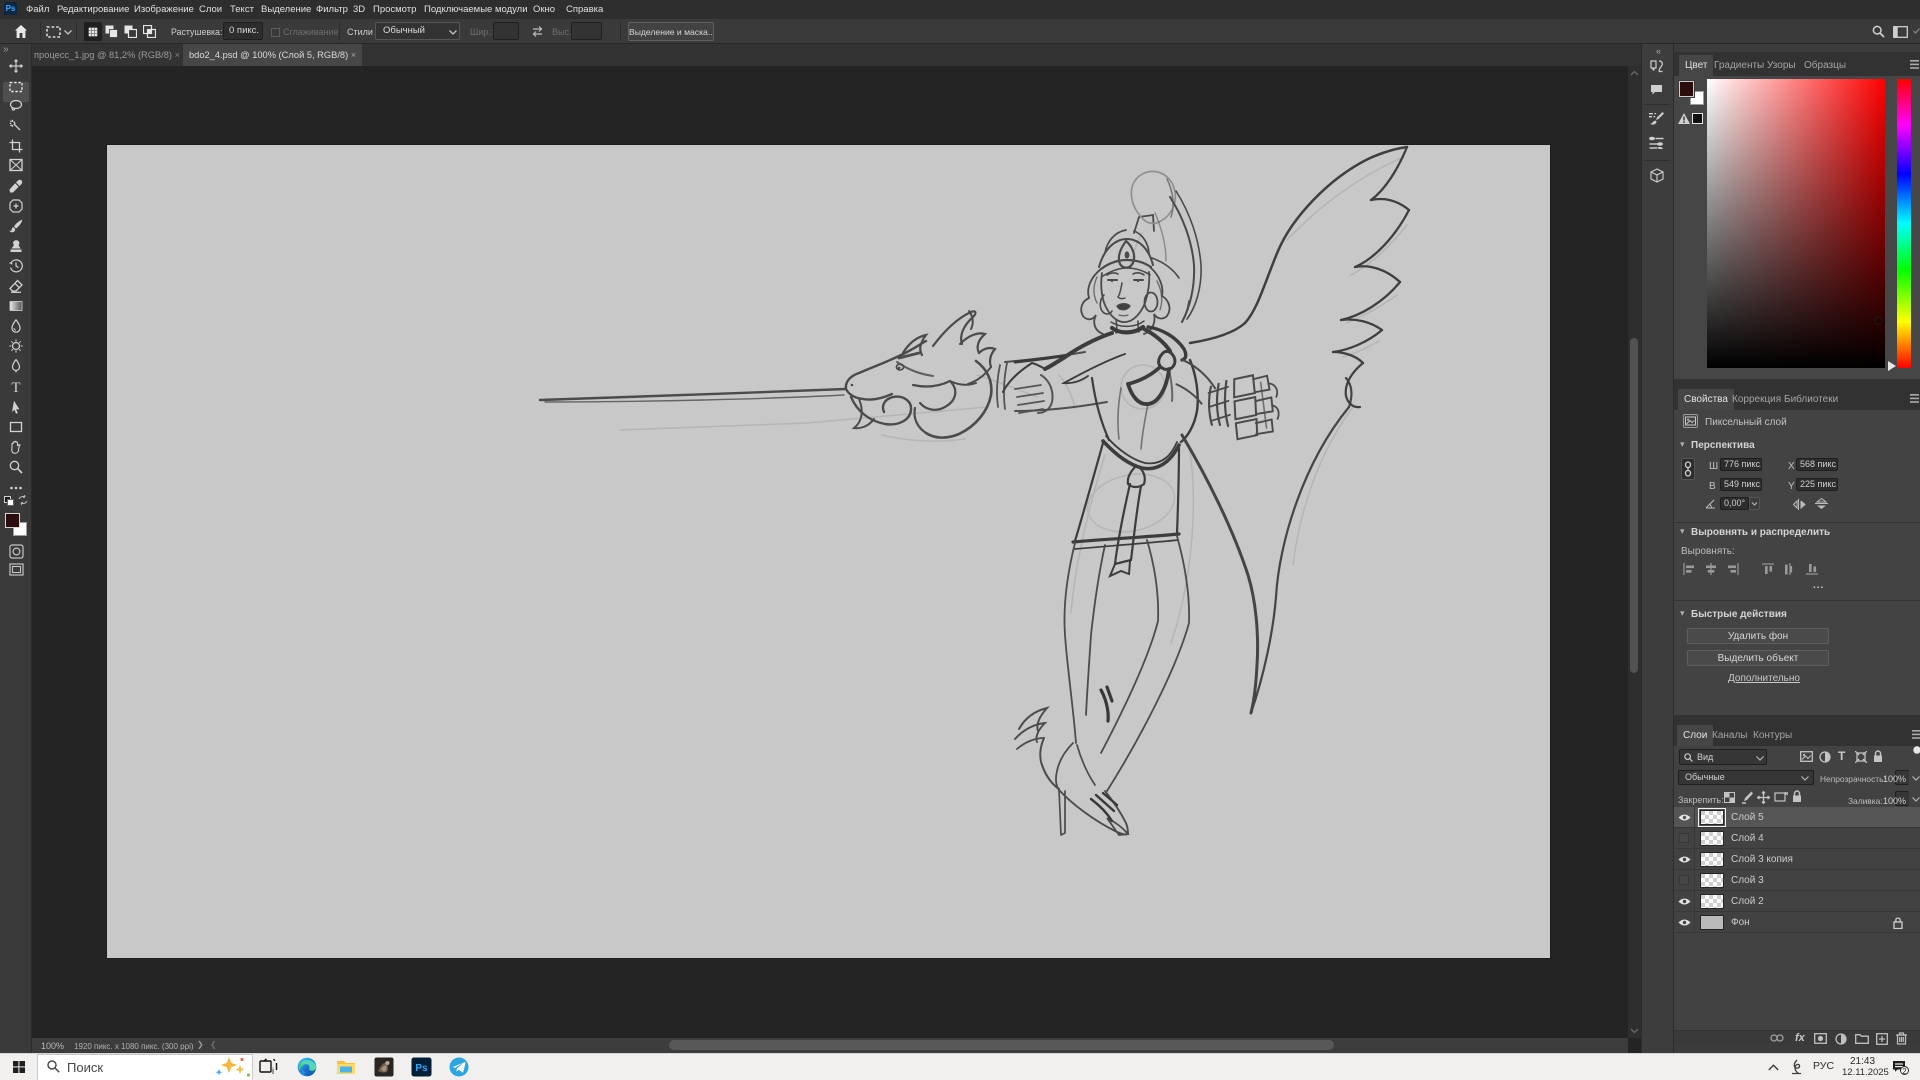  I want to click on svg-text: Ps, so click(421, 1068).